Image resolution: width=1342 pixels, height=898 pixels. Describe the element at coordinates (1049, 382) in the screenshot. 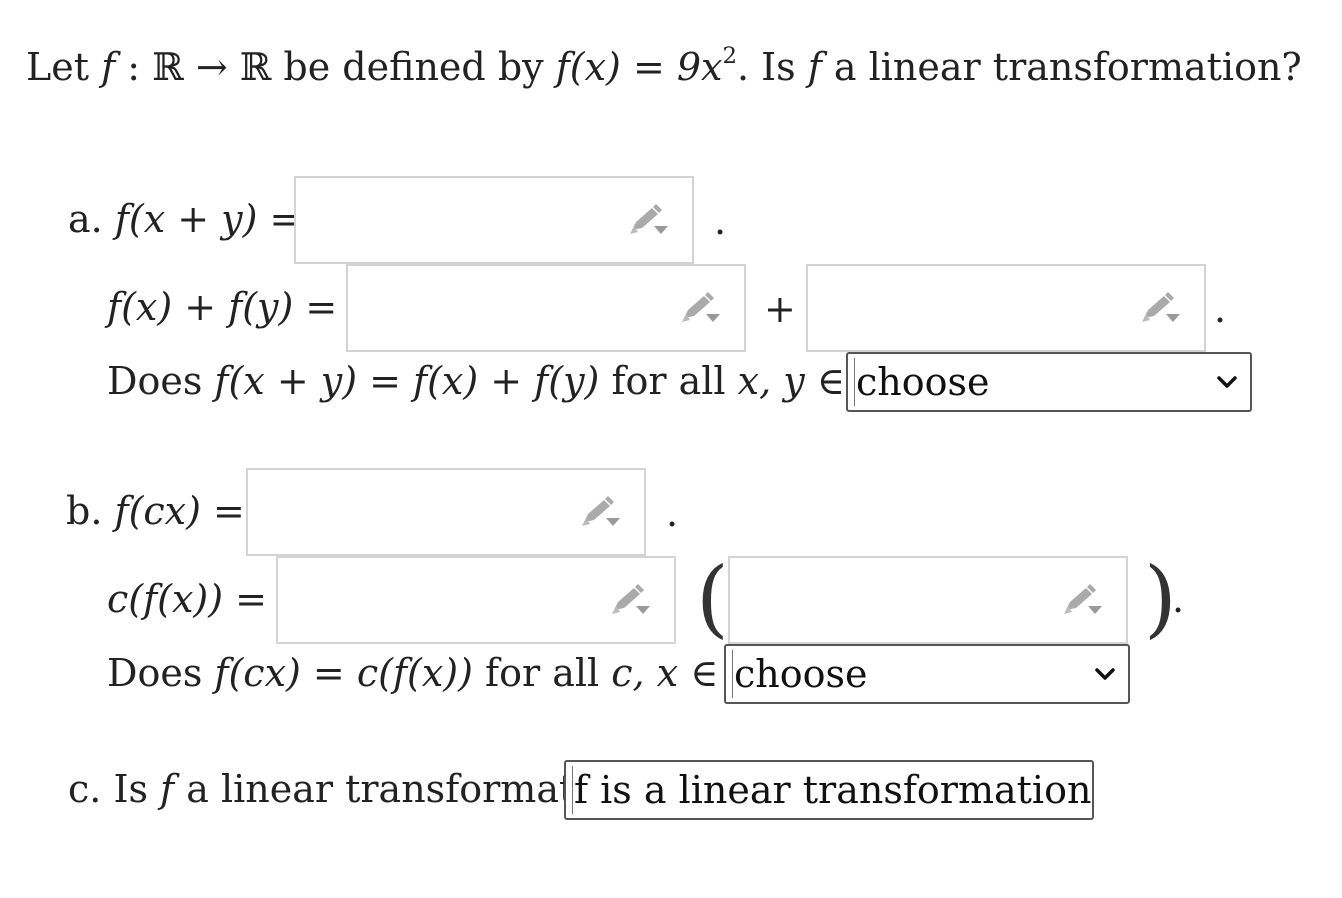

I see `part-a-additivity-select: choose` at that location.